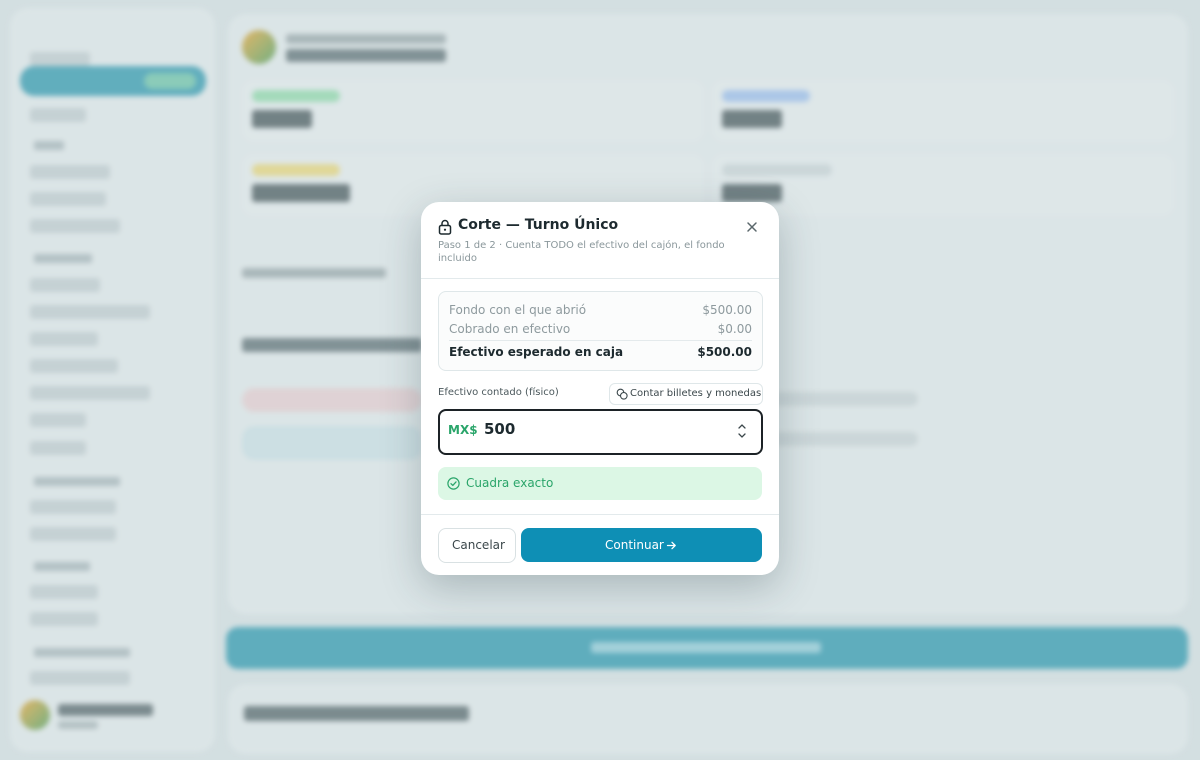  What do you see at coordinates (453, 483) in the screenshot?
I see `check-circle-icon` at bounding box center [453, 483].